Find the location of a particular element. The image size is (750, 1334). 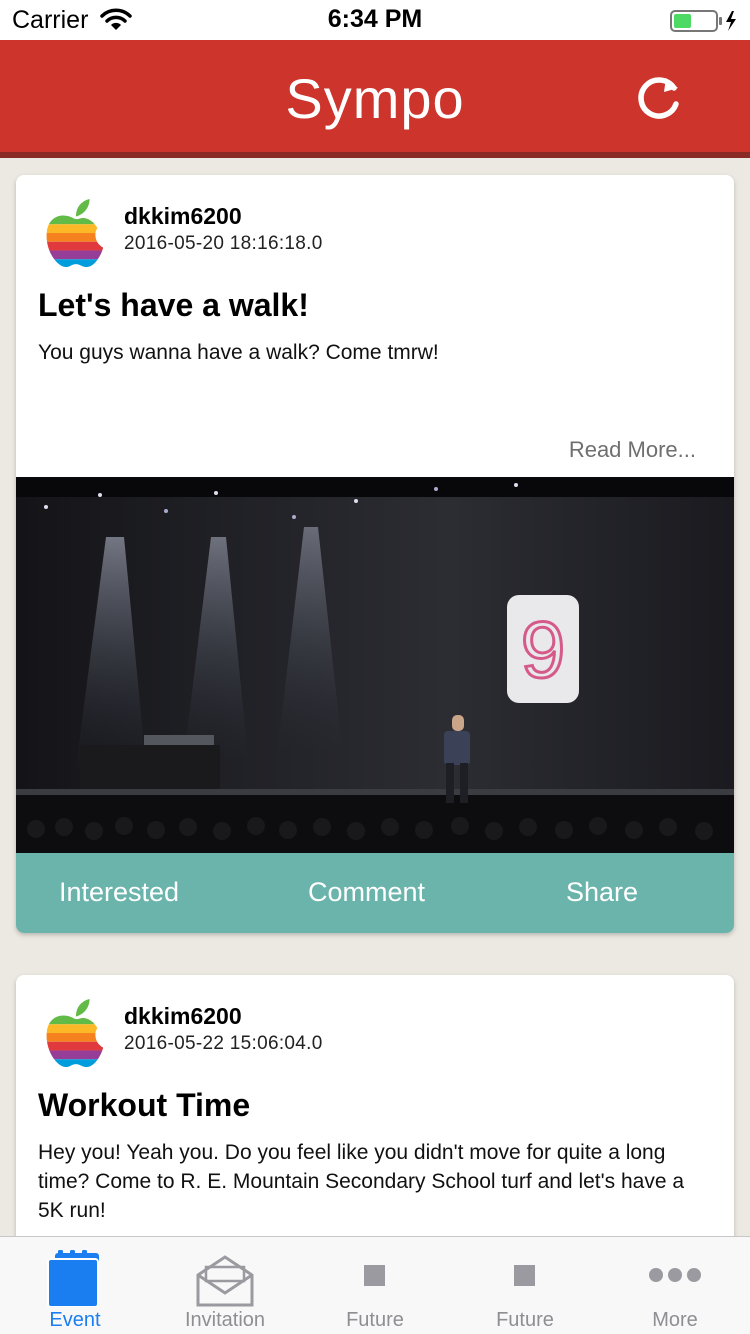

post-timestamp: 2016-05-20 18:16:18.0 is located at coordinates (223, 243).